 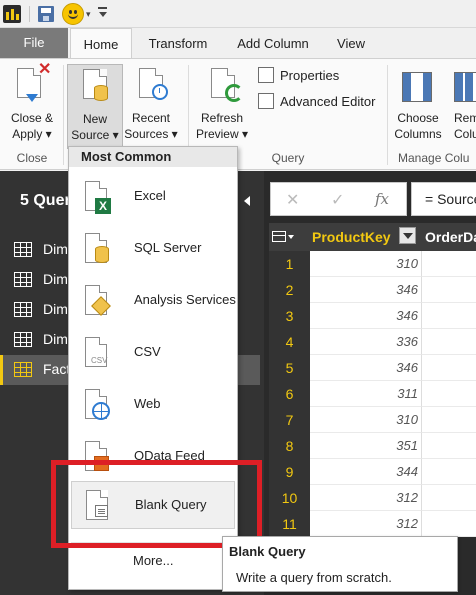 I want to click on blank-query-tooltip: Blank Query Write a query from scratch., so click(x=340, y=564).